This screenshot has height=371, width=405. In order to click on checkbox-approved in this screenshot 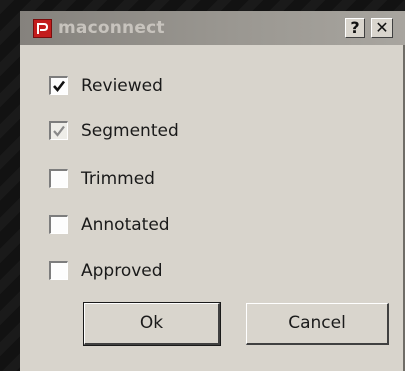, I will do `click(58, 270)`.